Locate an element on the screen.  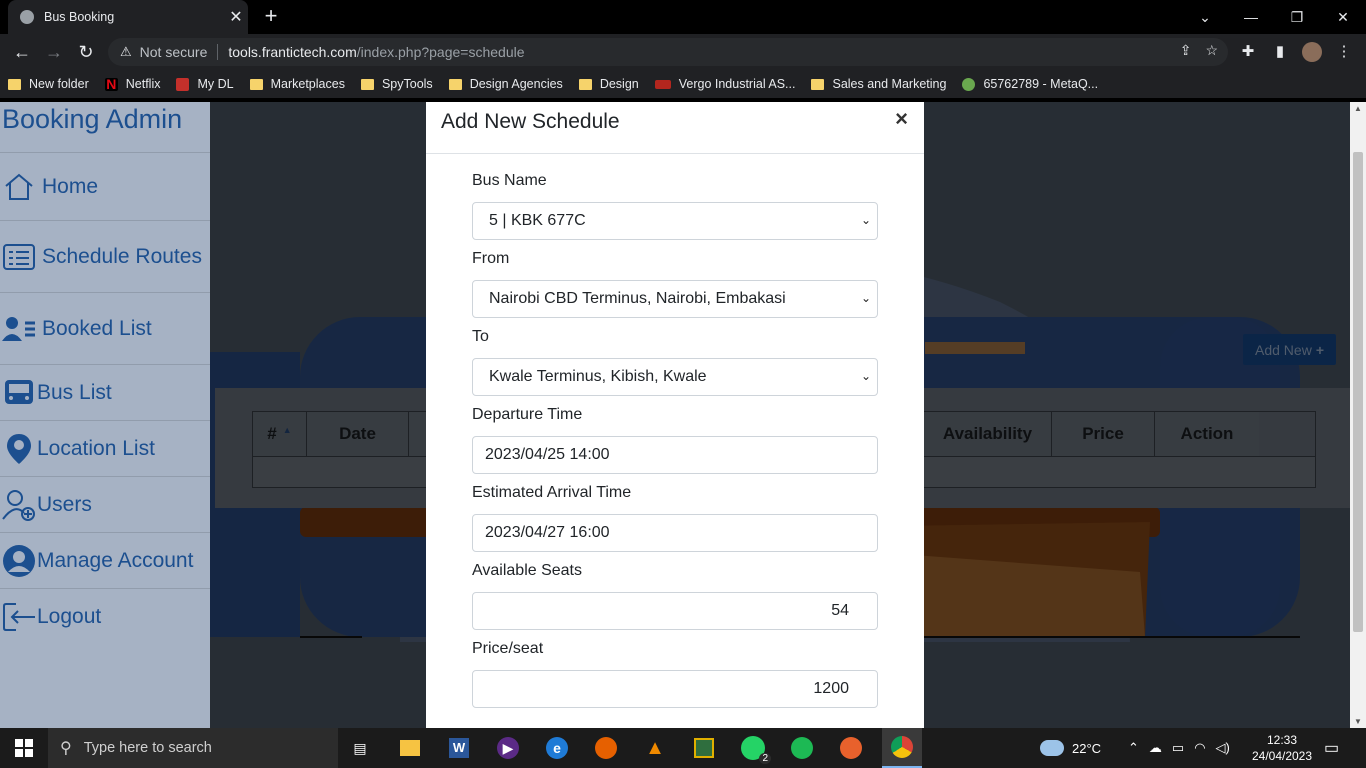
url-path: /index.php?page=schedule is located at coordinates (440, 52).